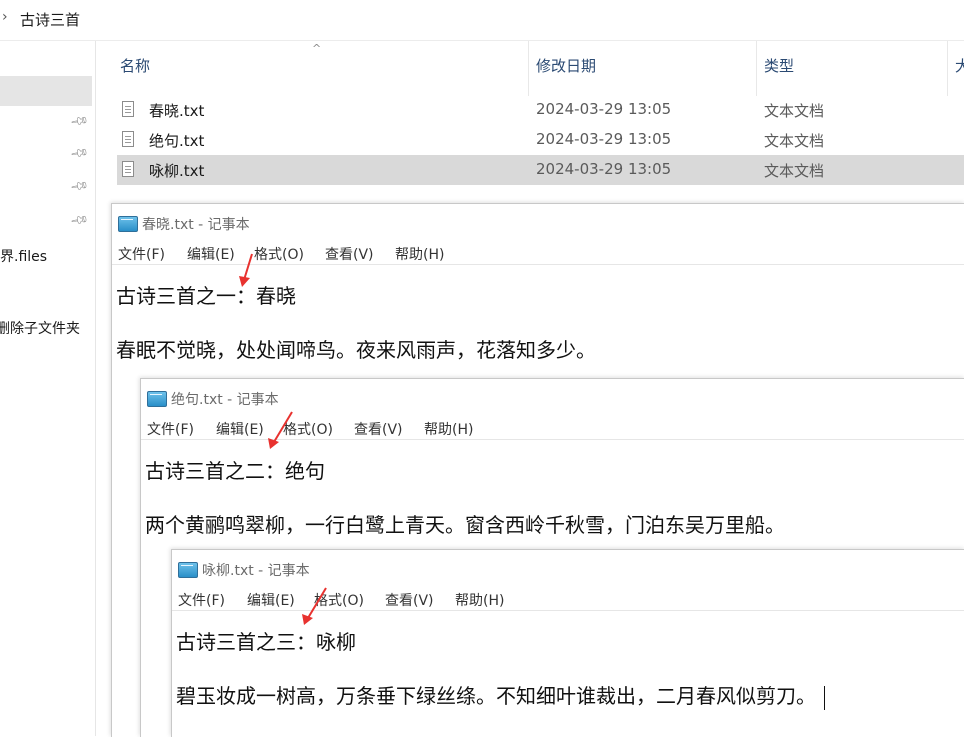  What do you see at coordinates (824, 697) in the screenshot?
I see `text-cursor` at bounding box center [824, 697].